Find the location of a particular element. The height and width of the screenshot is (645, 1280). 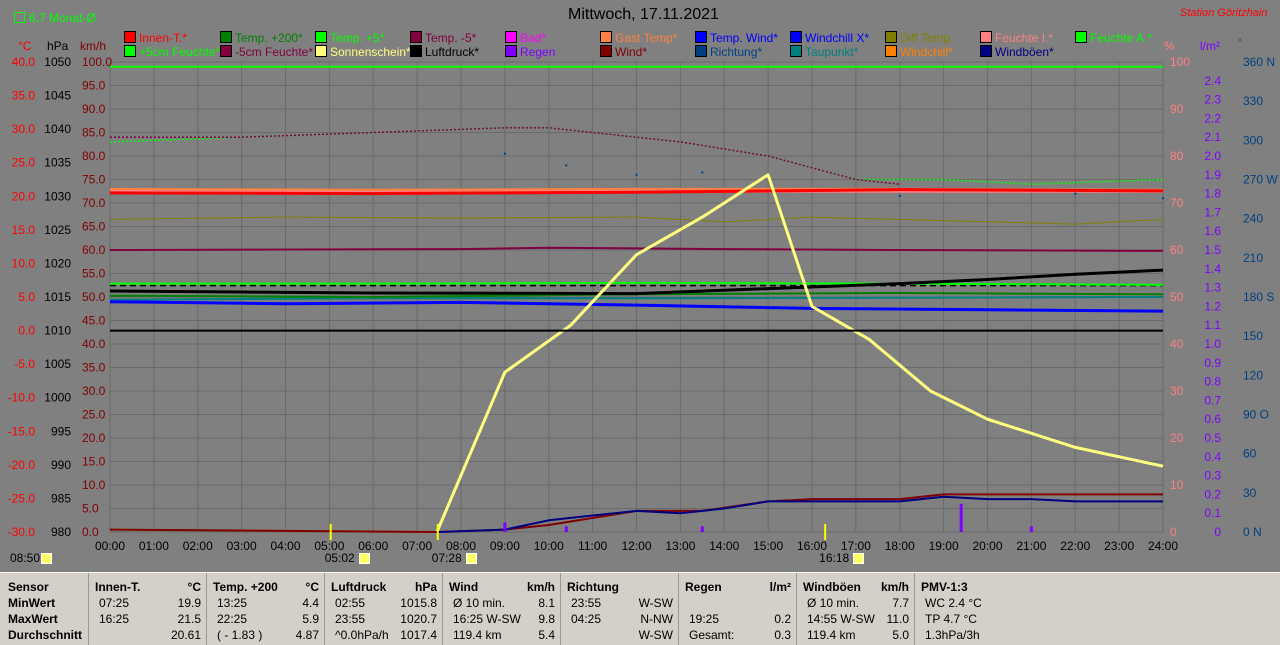

legend-item: Gast Temp* is located at coordinates (638, 38).